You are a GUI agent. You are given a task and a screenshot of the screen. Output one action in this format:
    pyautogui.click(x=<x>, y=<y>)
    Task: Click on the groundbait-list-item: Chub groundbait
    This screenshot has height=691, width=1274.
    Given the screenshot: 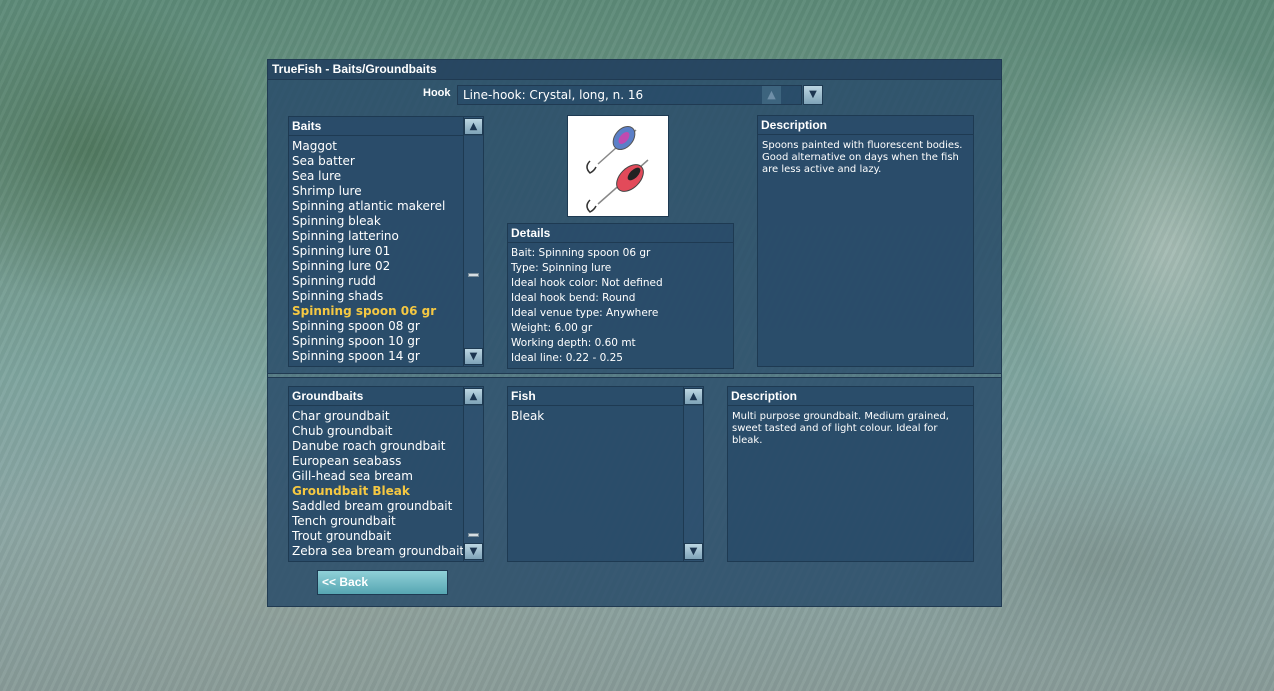 What is the action you would take?
    pyautogui.click(x=376, y=431)
    